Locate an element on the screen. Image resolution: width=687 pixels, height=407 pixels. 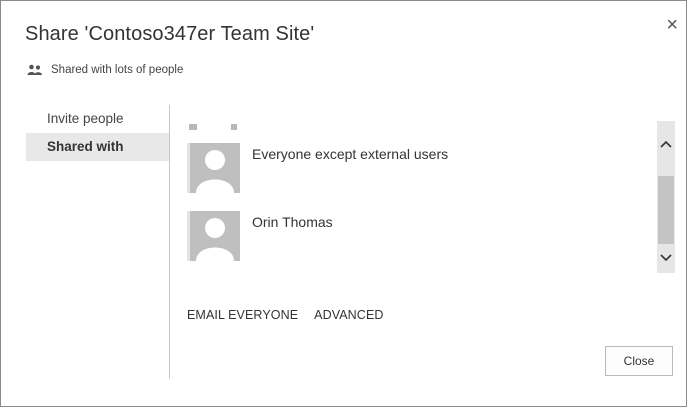
list-scrollbar is located at coordinates (666, 197).